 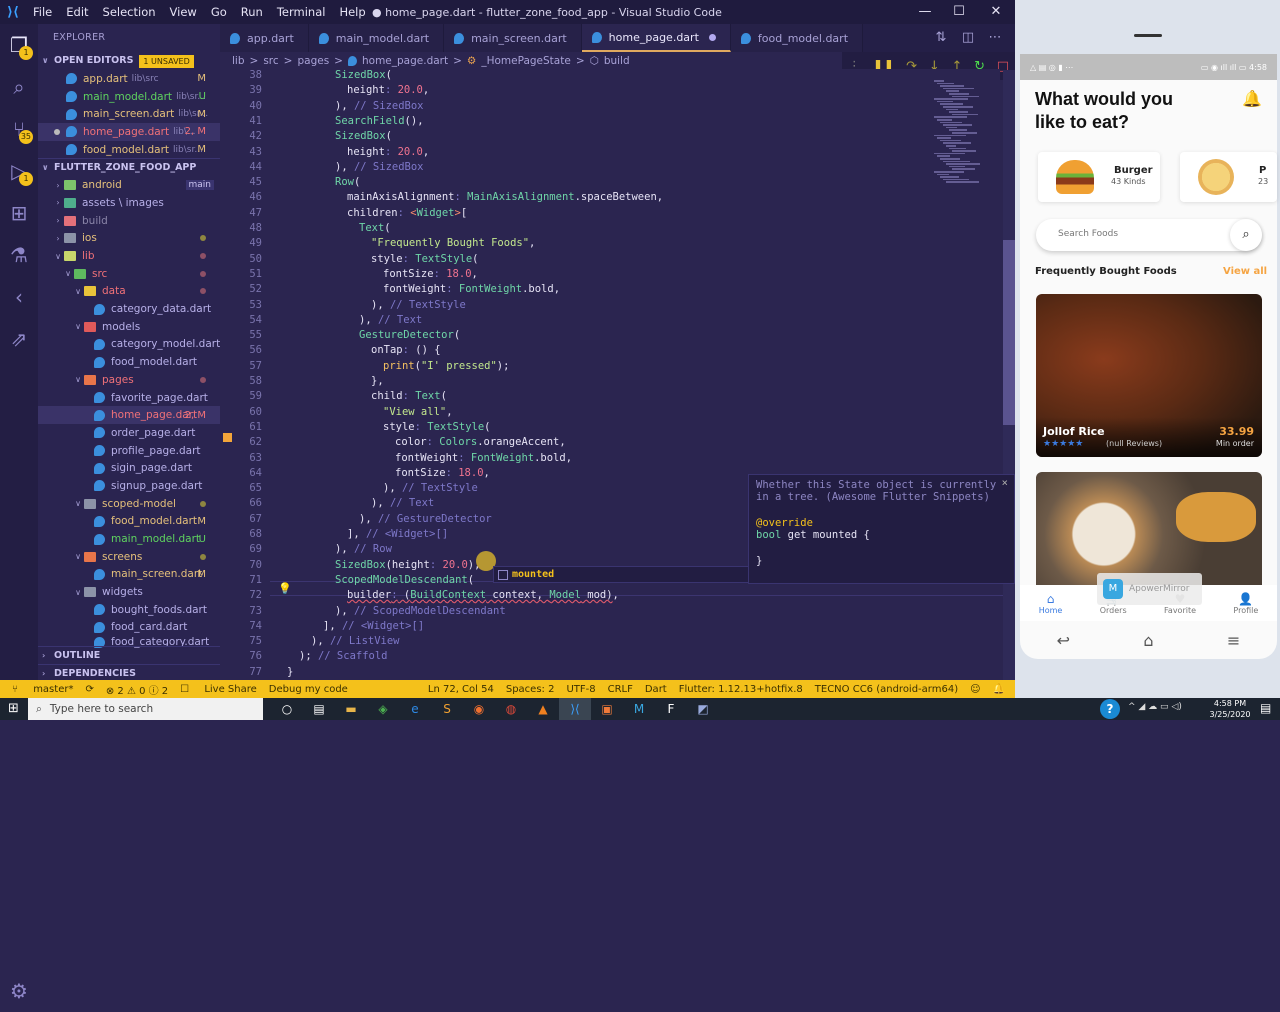 I want to click on tree-file: main_model.dart U, so click(x=129, y=539).